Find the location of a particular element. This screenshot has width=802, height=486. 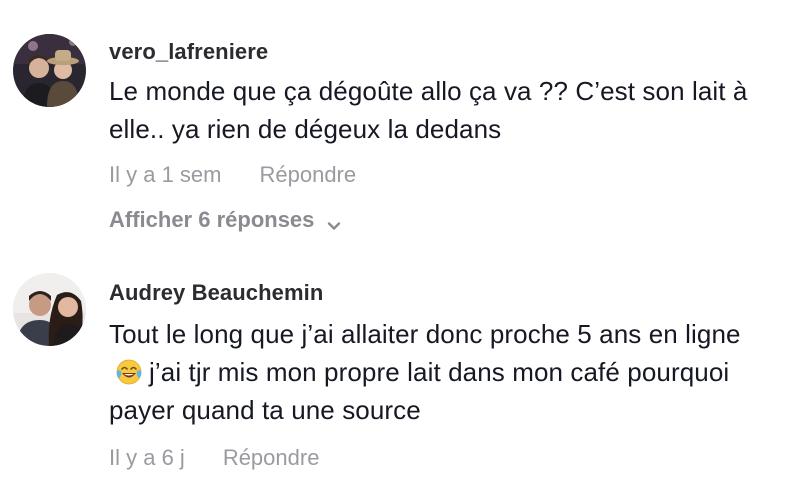

comment-username: vero_lafreniere is located at coordinates (445, 52).